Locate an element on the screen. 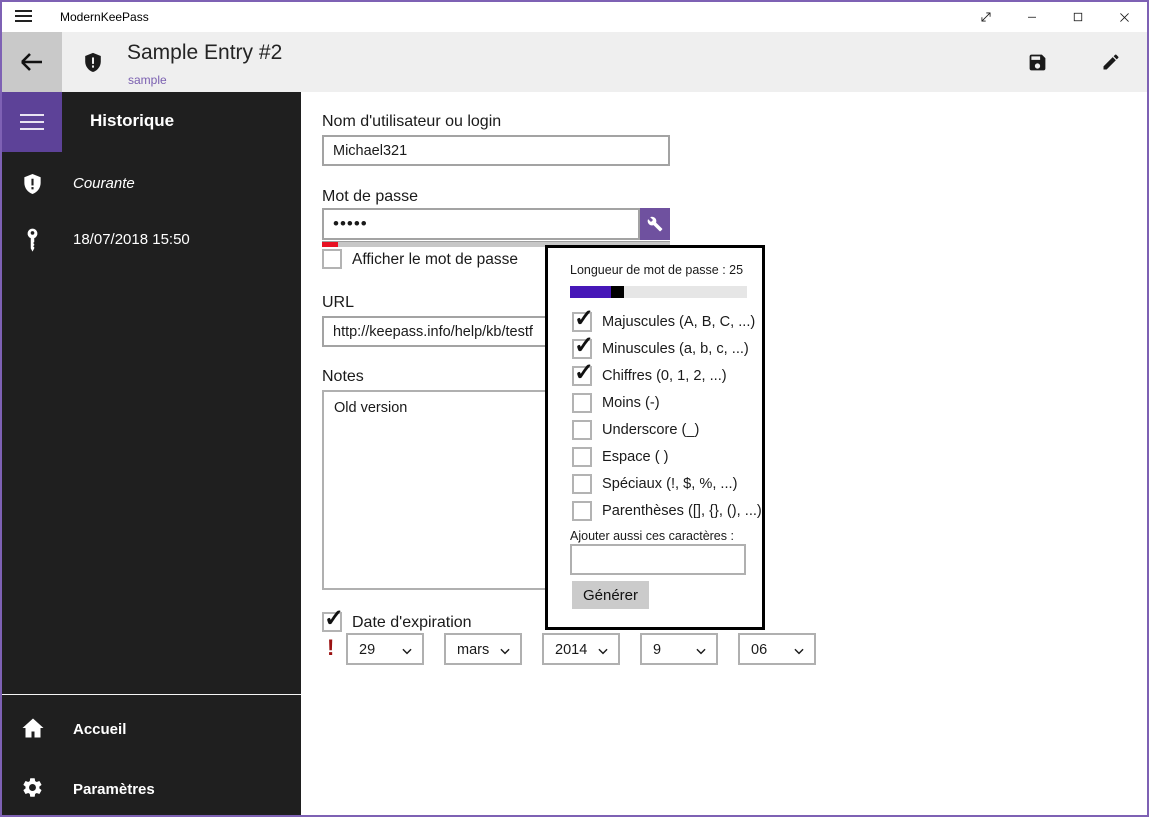 This screenshot has height=817, width=1149. password-length-value: 25 is located at coordinates (736, 270).